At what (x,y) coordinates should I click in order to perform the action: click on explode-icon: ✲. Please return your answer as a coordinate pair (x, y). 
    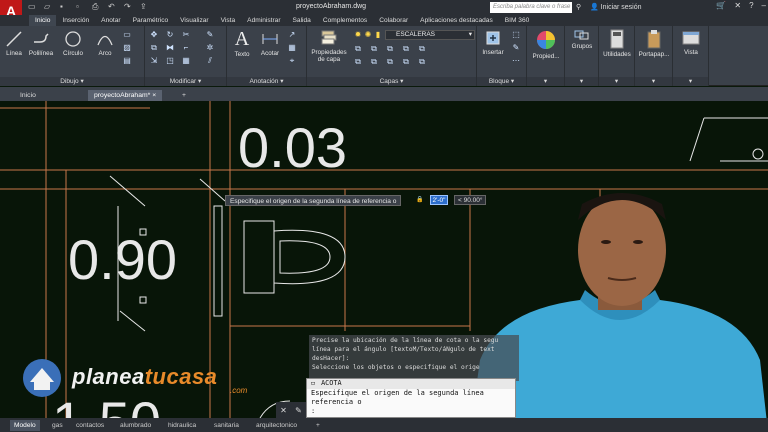
    Looking at the image, I should click on (210, 47).